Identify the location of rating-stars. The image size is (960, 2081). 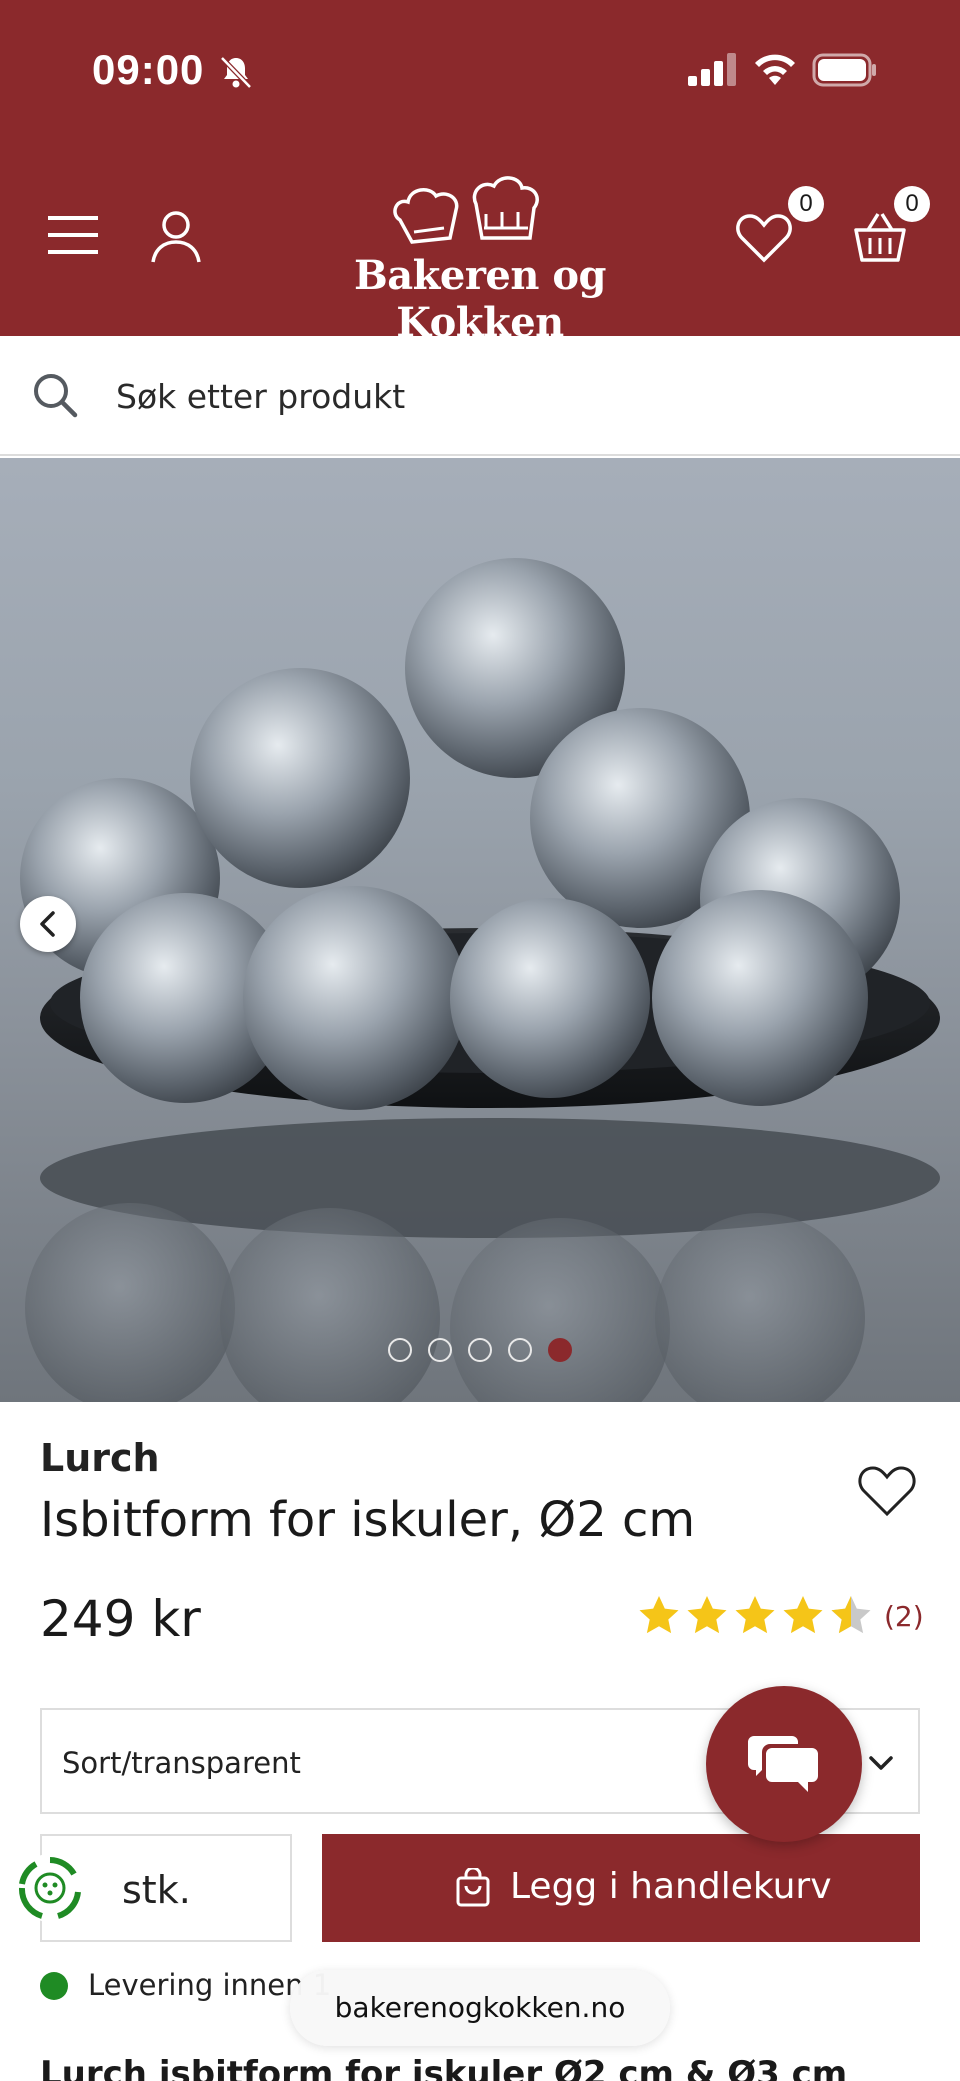
(755, 1618).